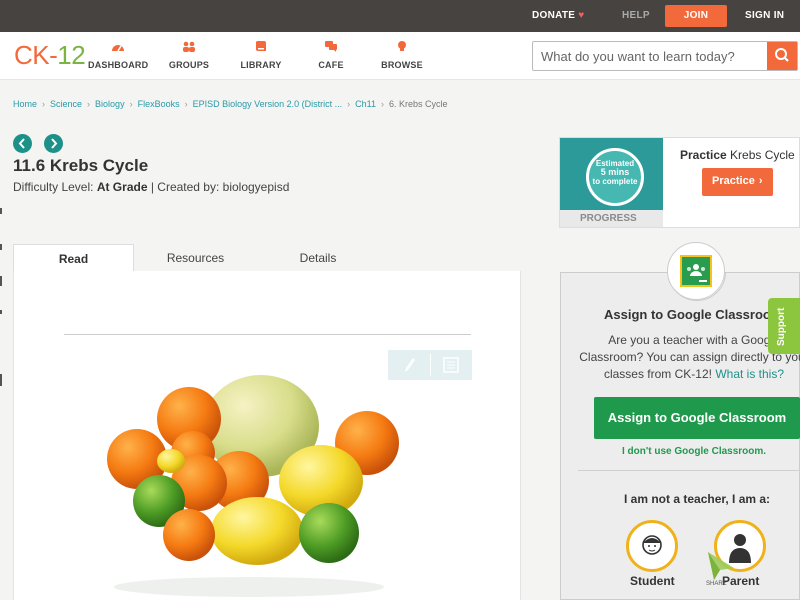 This screenshot has width=800, height=600. What do you see at coordinates (784, 326) in the screenshot?
I see `support-tab: Support` at bounding box center [784, 326].